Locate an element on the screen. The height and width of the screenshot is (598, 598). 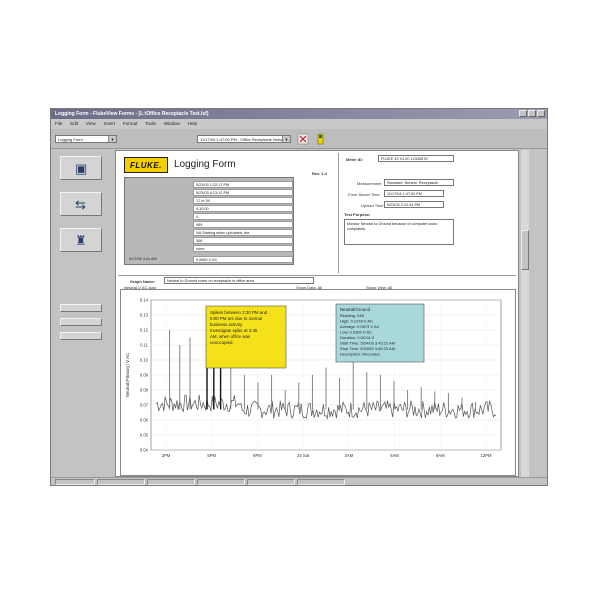
annotation-cyan-line: Stop Time: 5/24/03 3:45:23 AM is located at coordinates (367, 348).